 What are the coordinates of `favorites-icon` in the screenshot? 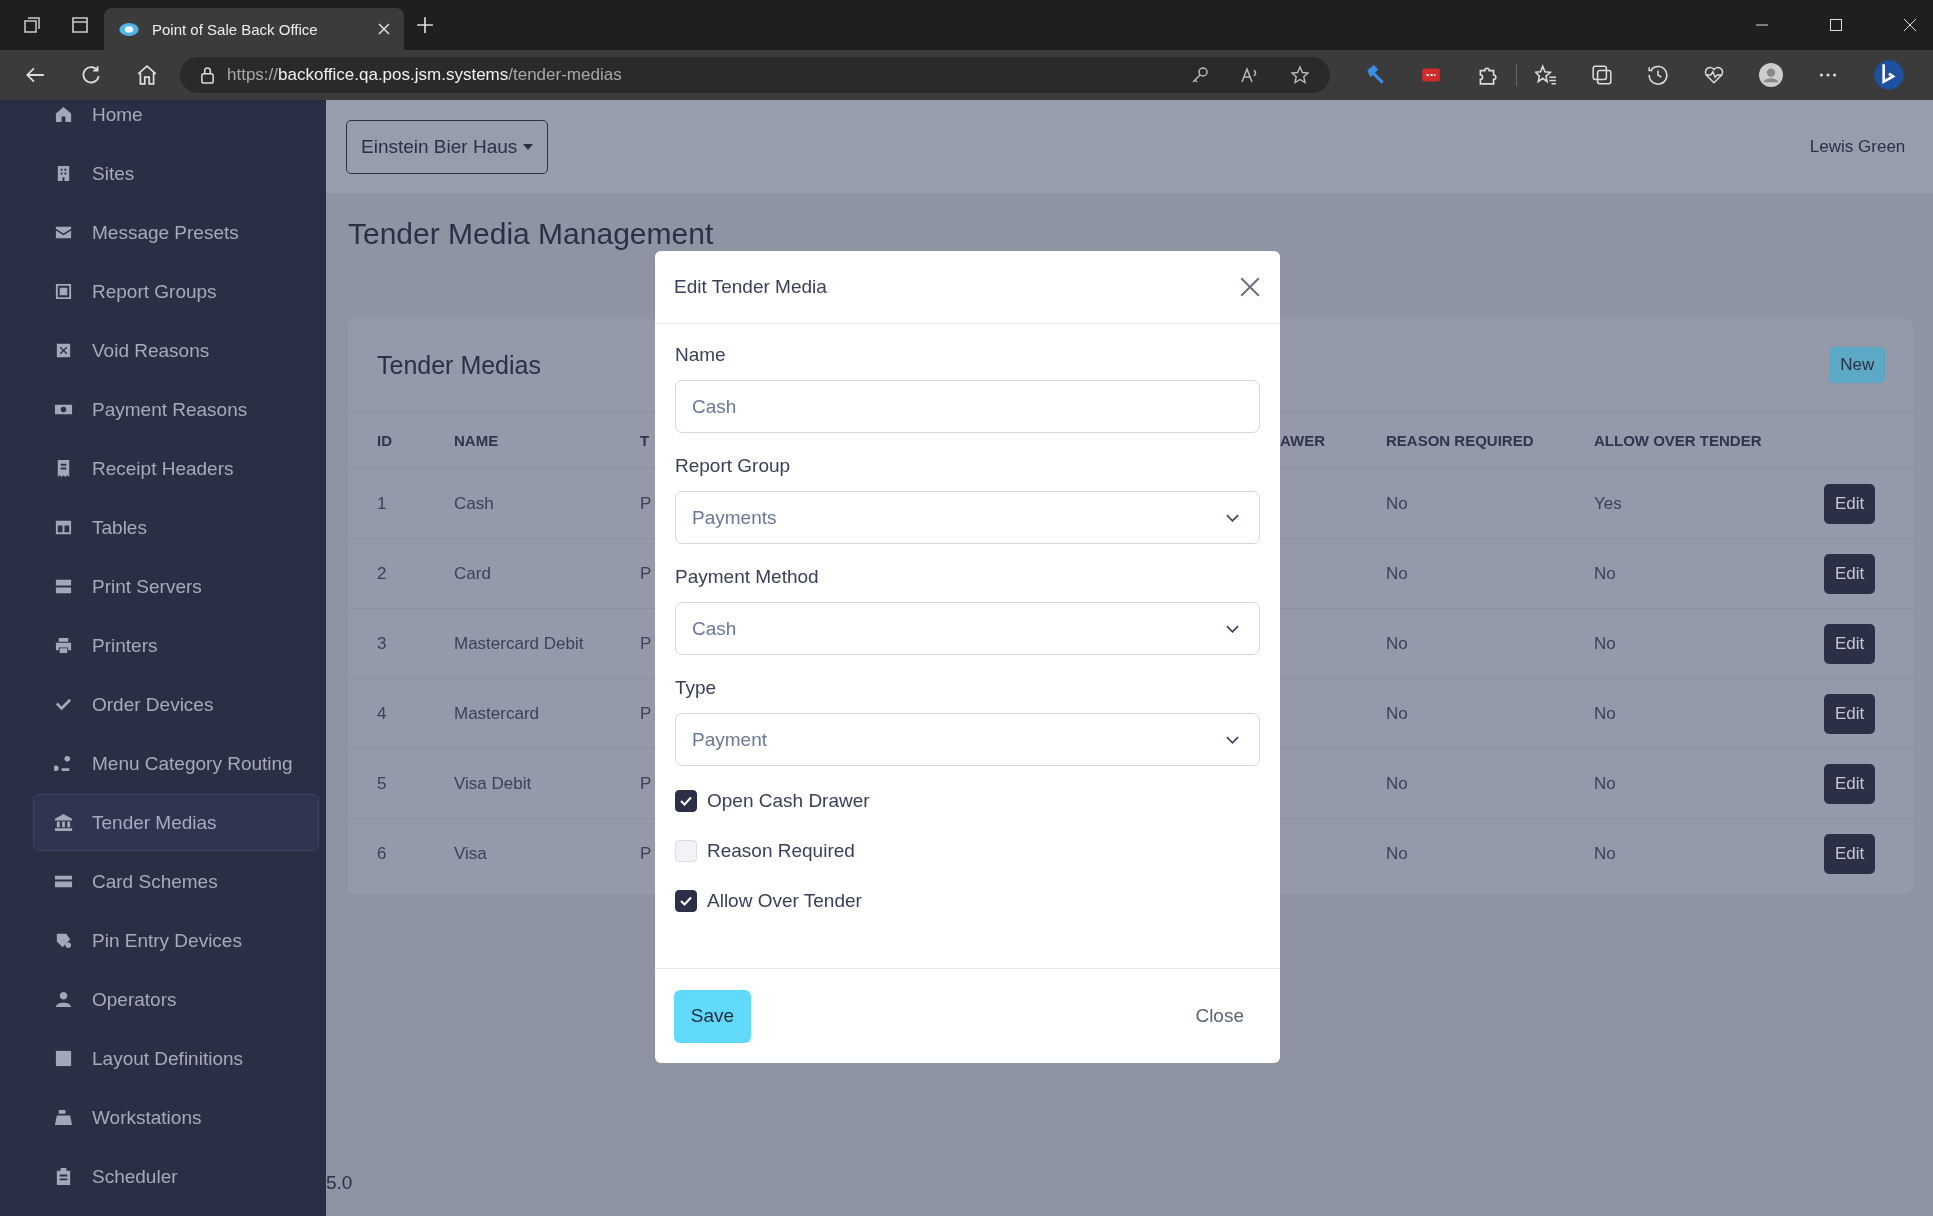 It's located at (1546, 75).